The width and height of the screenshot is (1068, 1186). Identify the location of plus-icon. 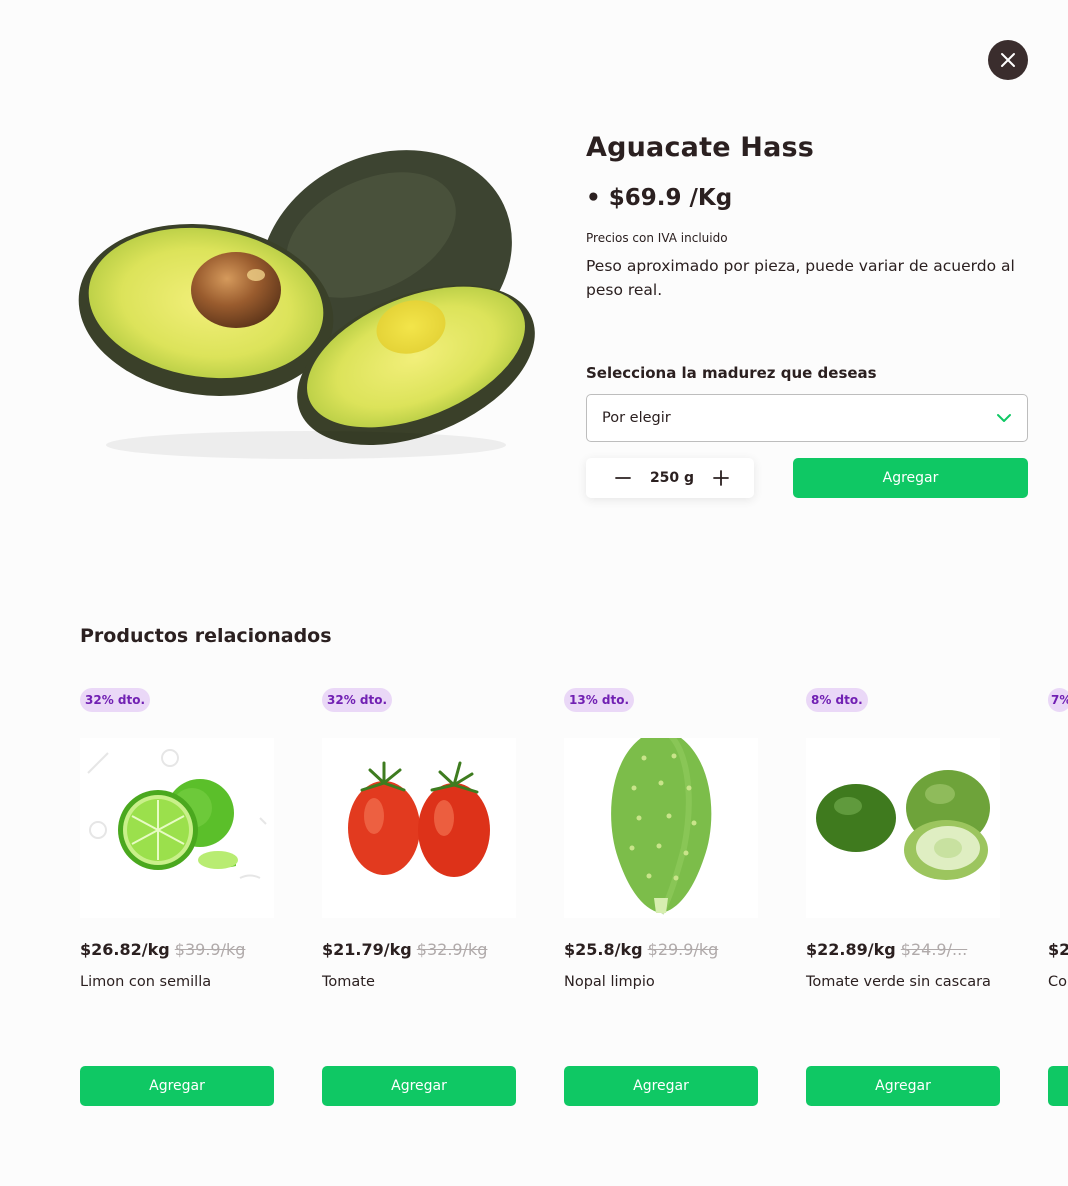
(721, 478).